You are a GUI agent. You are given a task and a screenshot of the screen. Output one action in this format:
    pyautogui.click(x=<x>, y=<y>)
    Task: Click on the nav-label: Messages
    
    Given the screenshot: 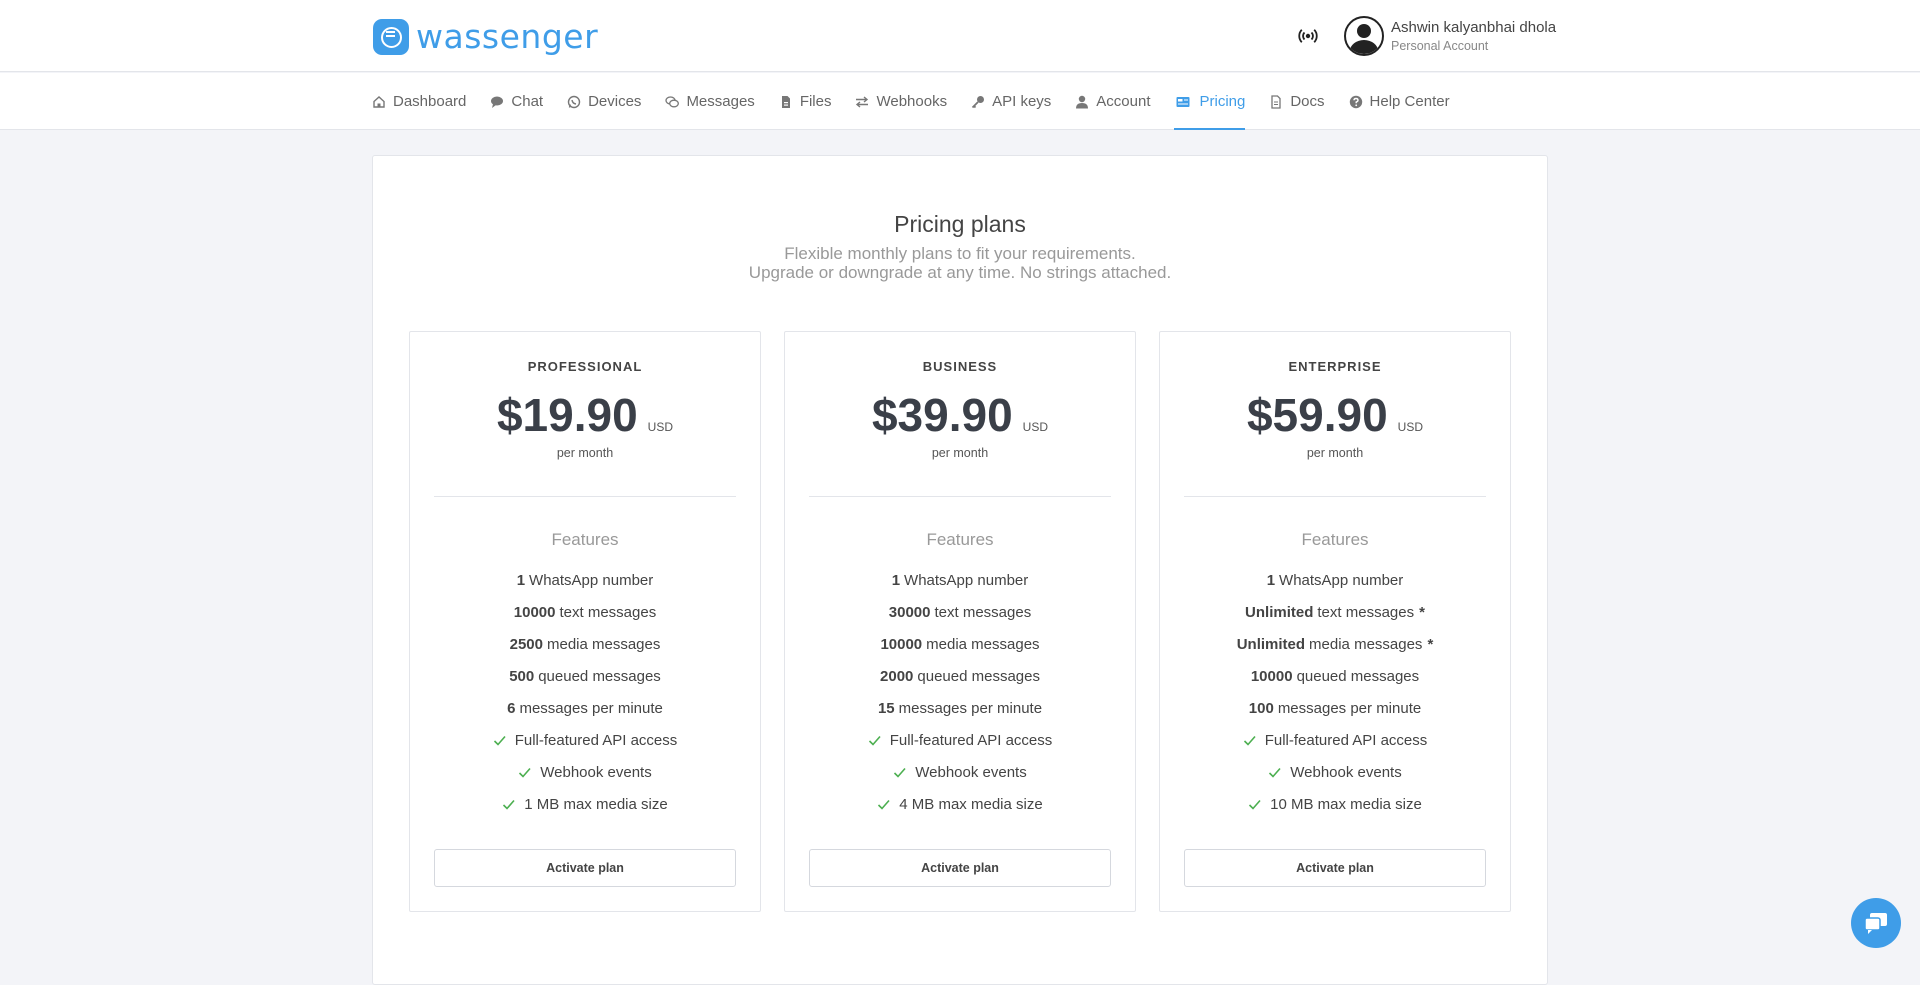 What is the action you would take?
    pyautogui.click(x=720, y=101)
    